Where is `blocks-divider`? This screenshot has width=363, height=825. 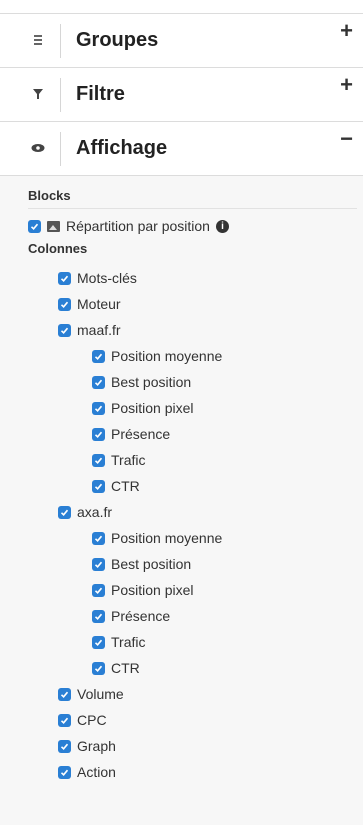
blocks-divider is located at coordinates (192, 208).